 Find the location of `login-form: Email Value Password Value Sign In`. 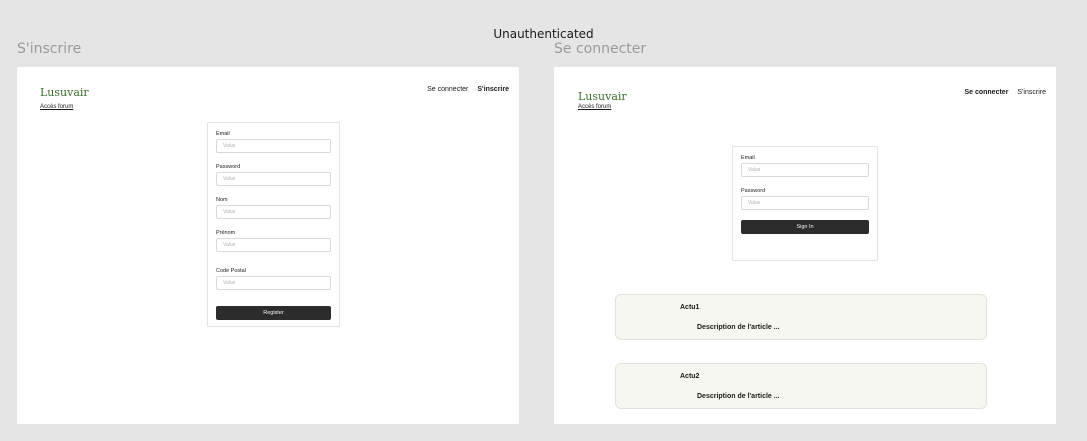

login-form: Email Value Password Value Sign In is located at coordinates (805, 203).